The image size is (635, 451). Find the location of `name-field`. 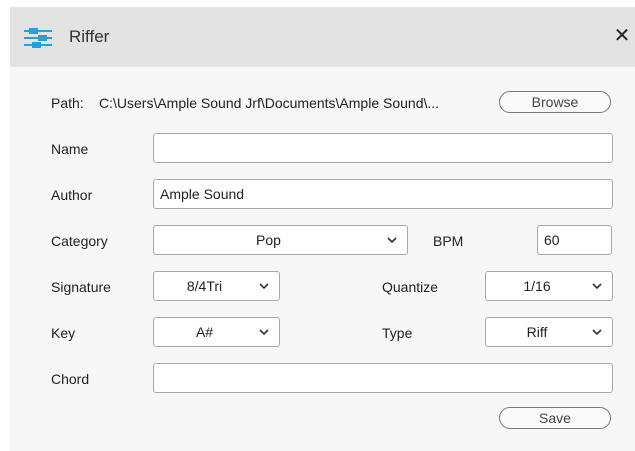

name-field is located at coordinates (383, 148).